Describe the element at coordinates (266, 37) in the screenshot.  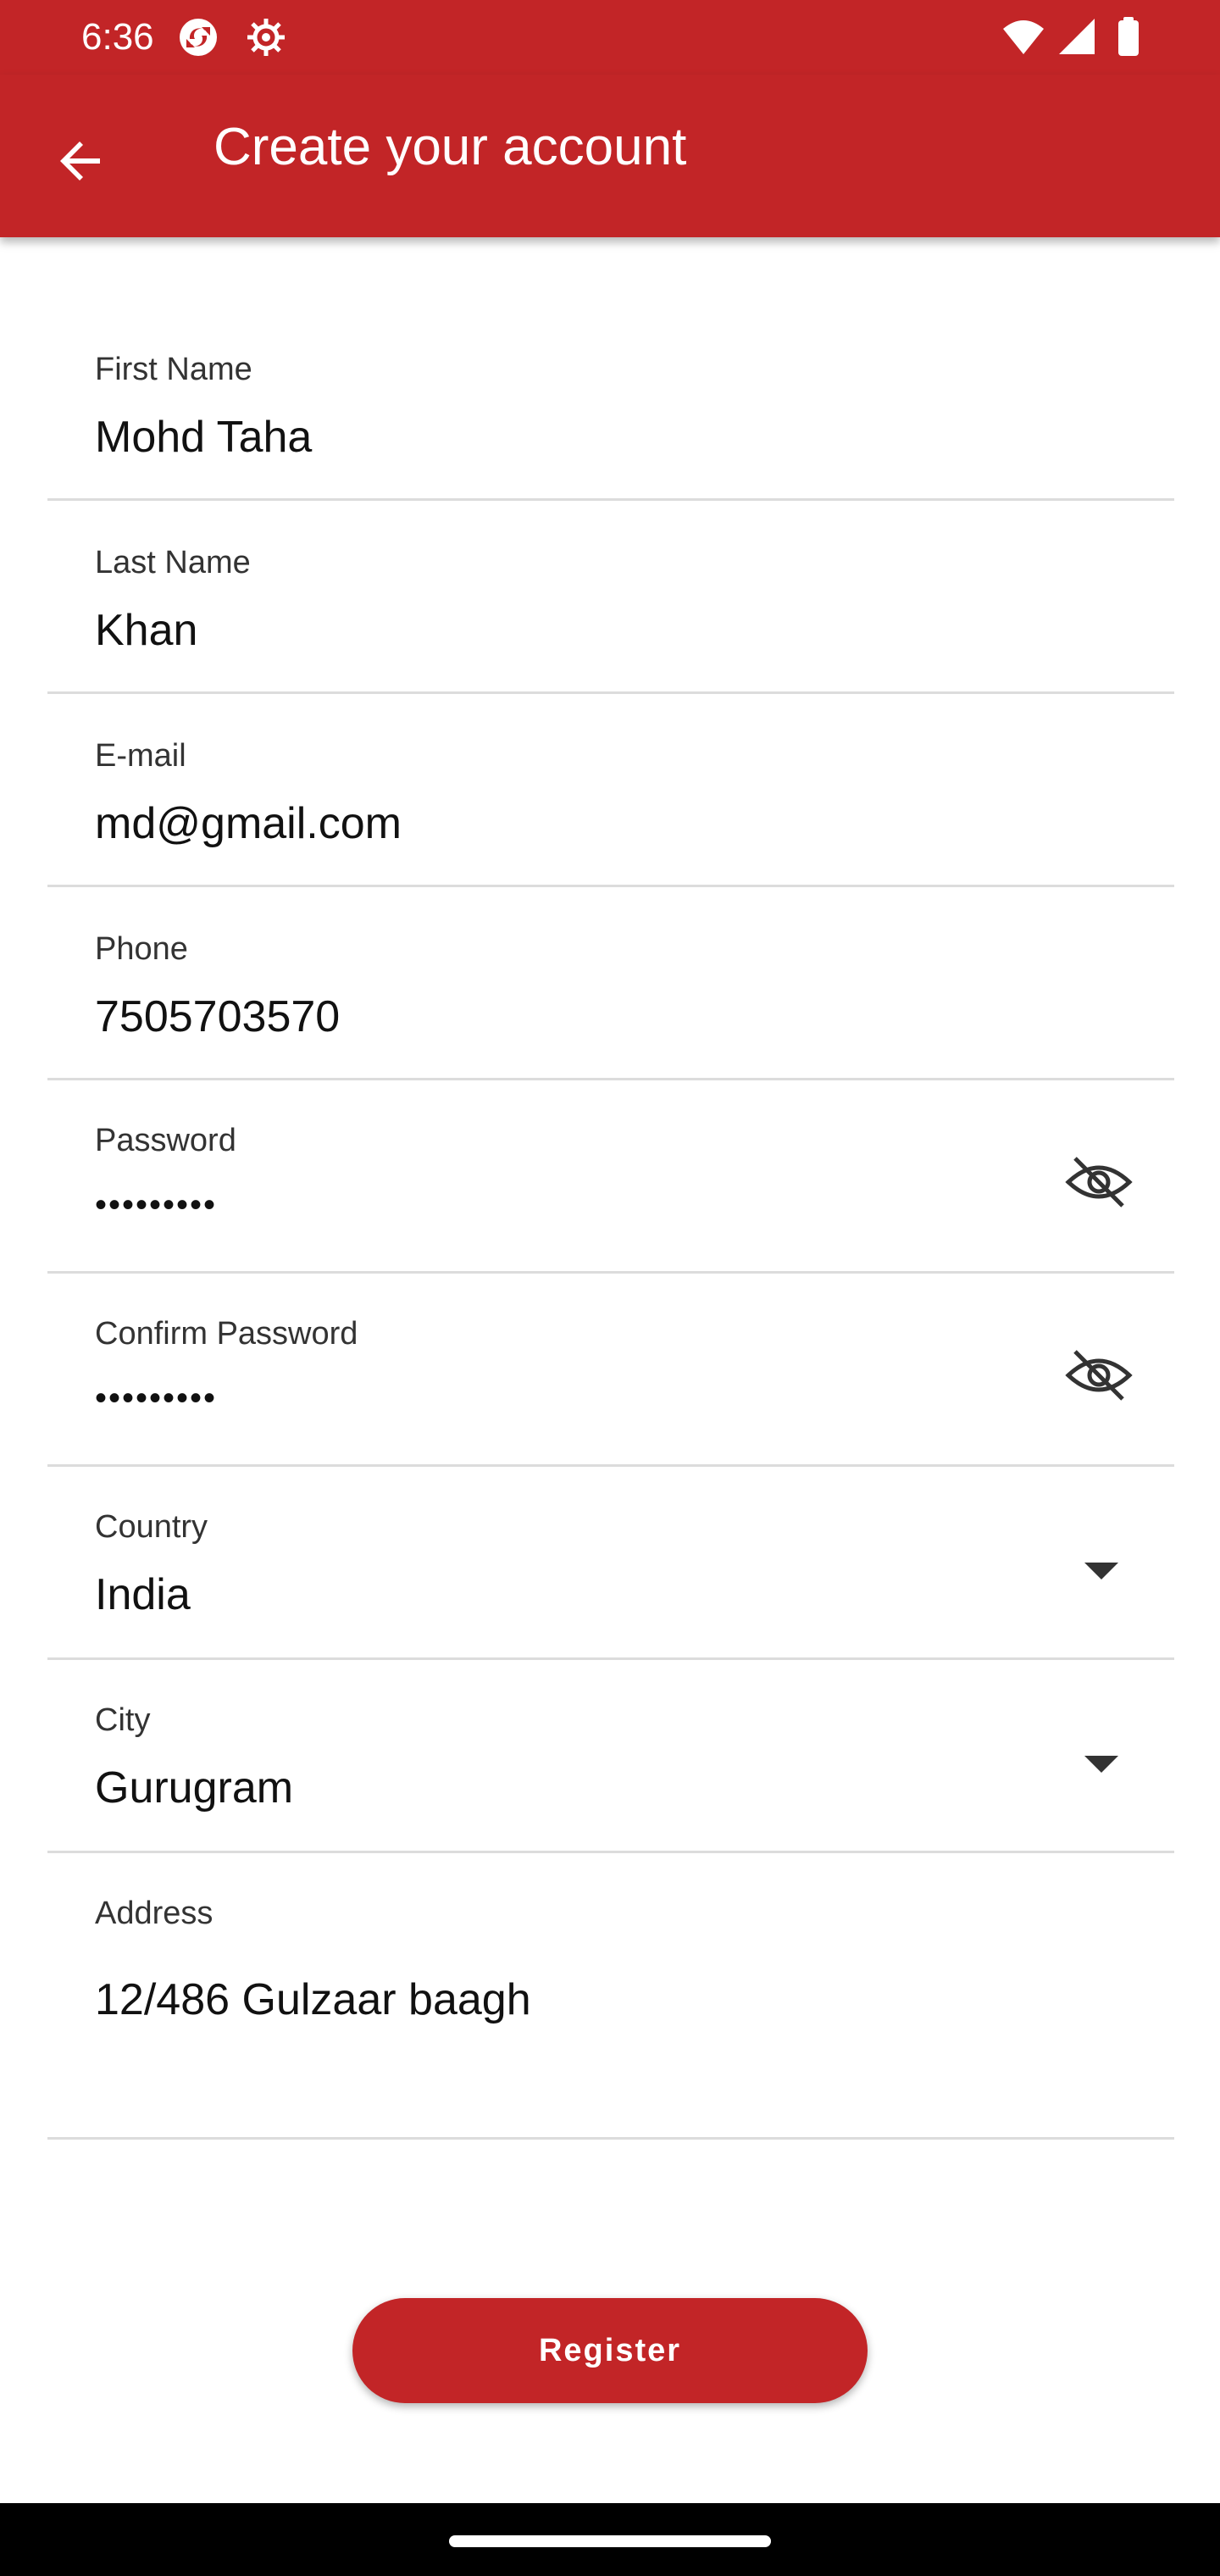
I see `settings-notification-icon` at that location.